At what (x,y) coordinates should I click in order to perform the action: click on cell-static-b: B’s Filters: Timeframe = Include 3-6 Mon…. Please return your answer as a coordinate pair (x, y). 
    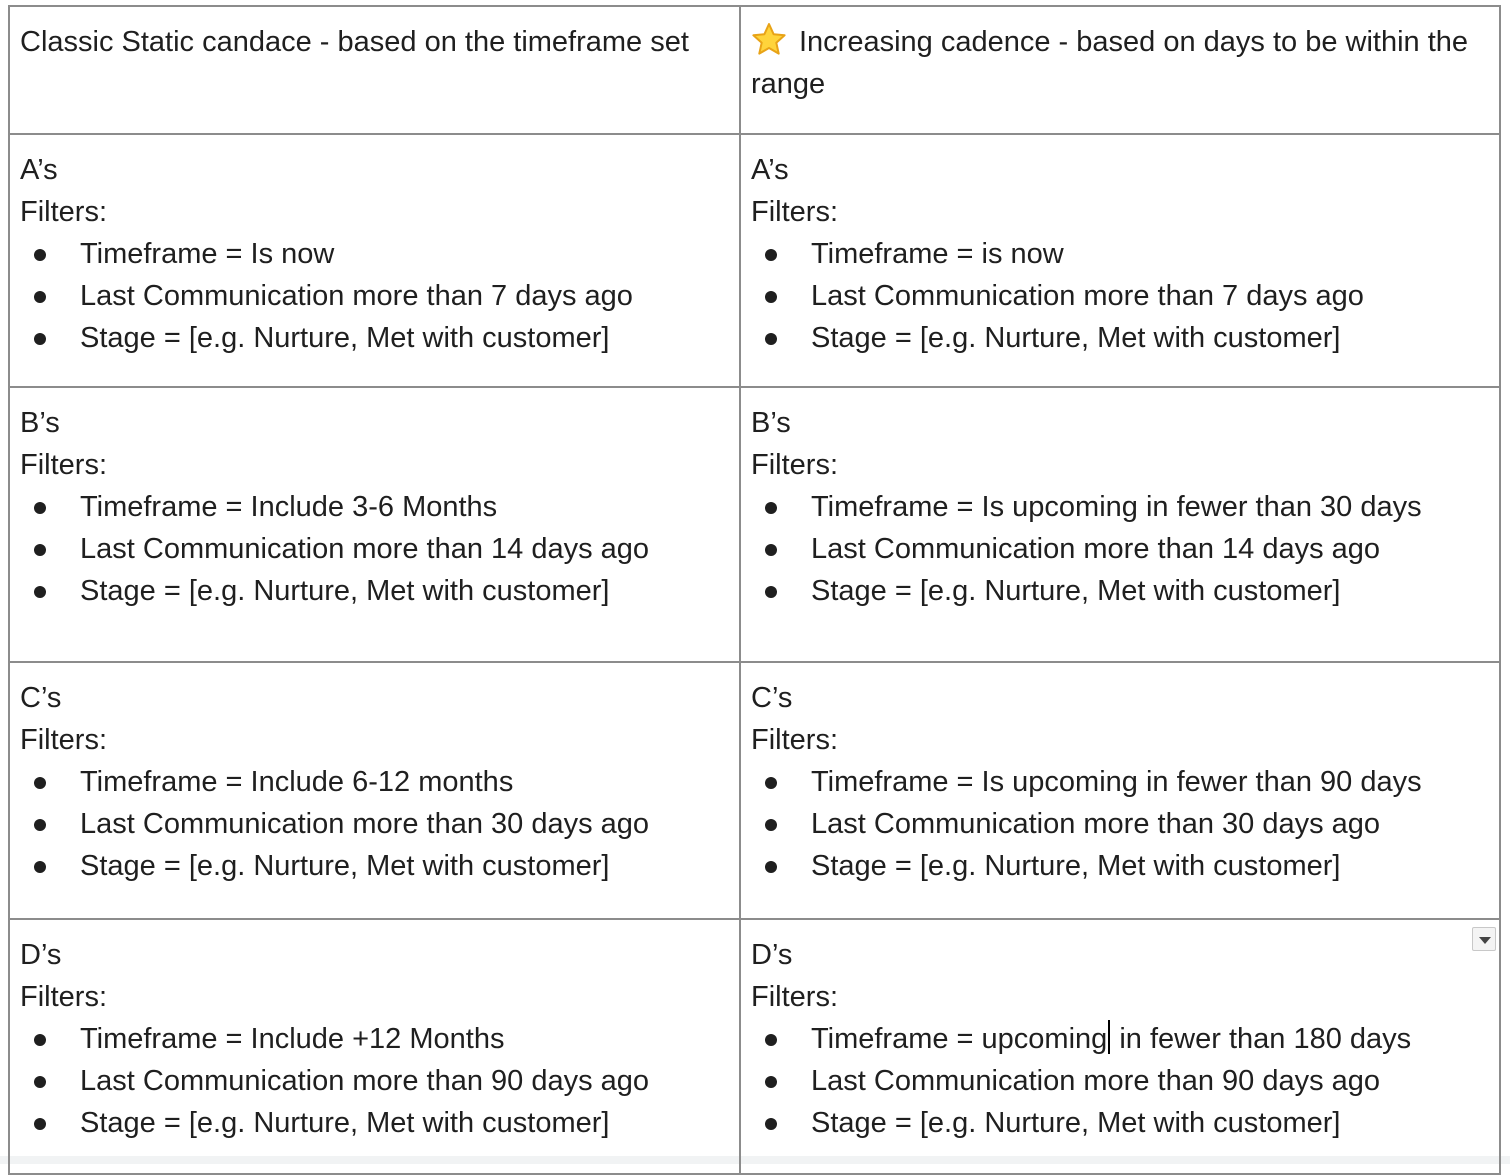
    Looking at the image, I should click on (374, 524).